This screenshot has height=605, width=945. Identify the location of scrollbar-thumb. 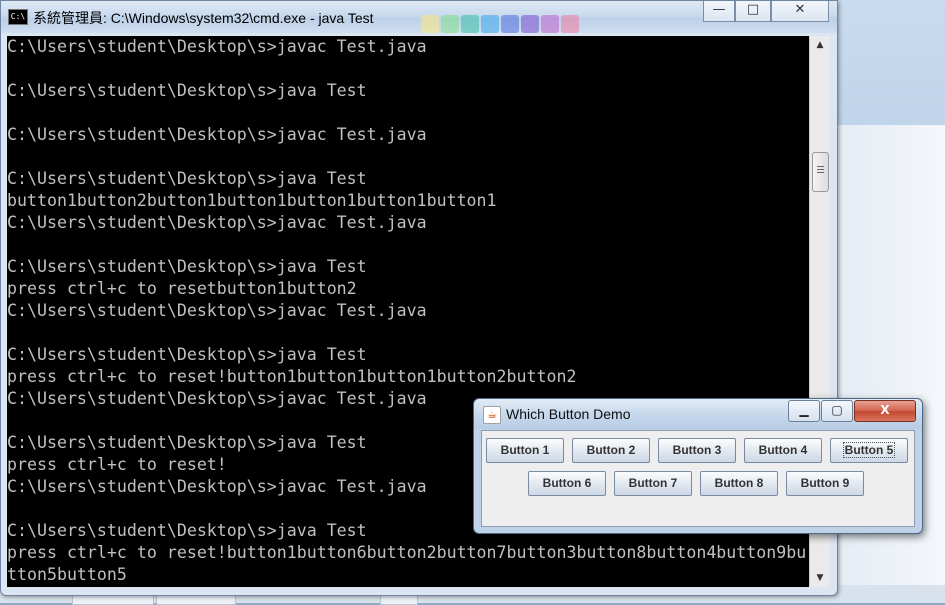
(820, 172).